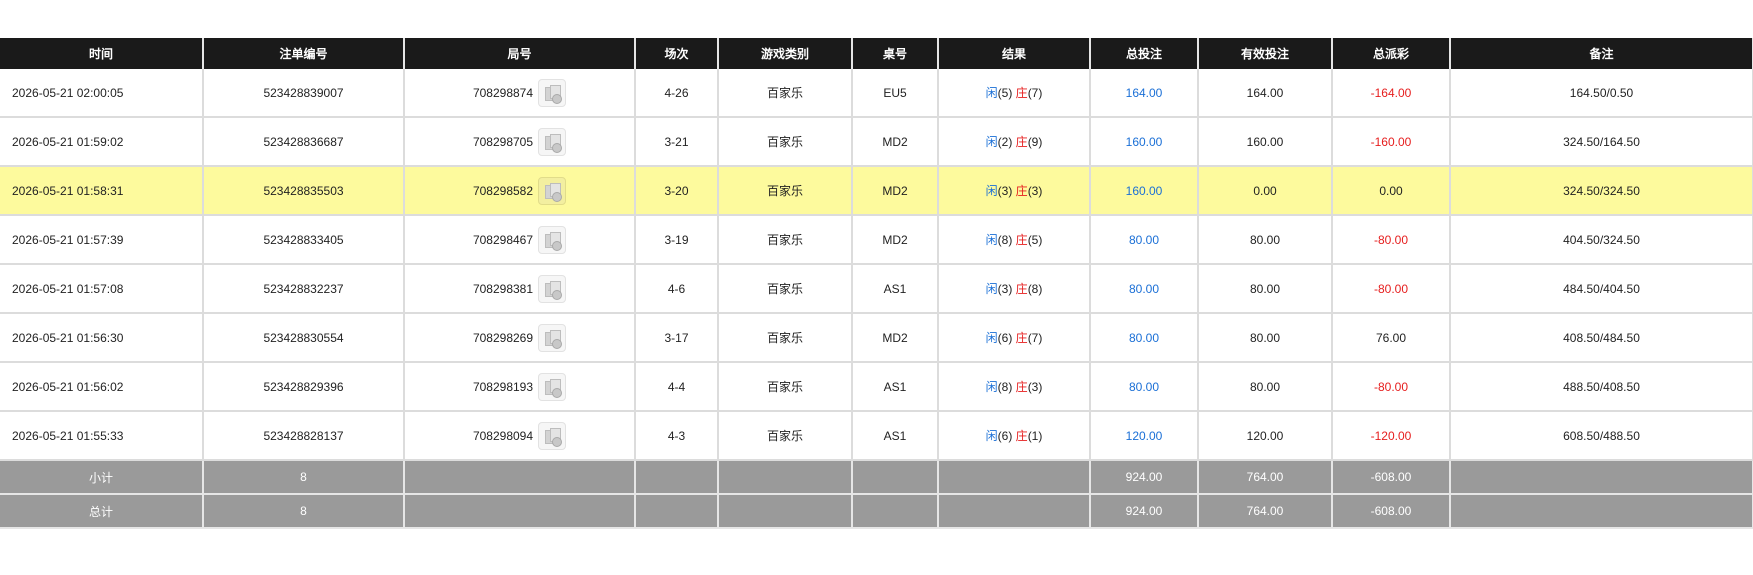 This screenshot has width=1753, height=575. Describe the element at coordinates (102, 338) in the screenshot. I see `cell-time: 2026-05-21 01:56:30` at that location.